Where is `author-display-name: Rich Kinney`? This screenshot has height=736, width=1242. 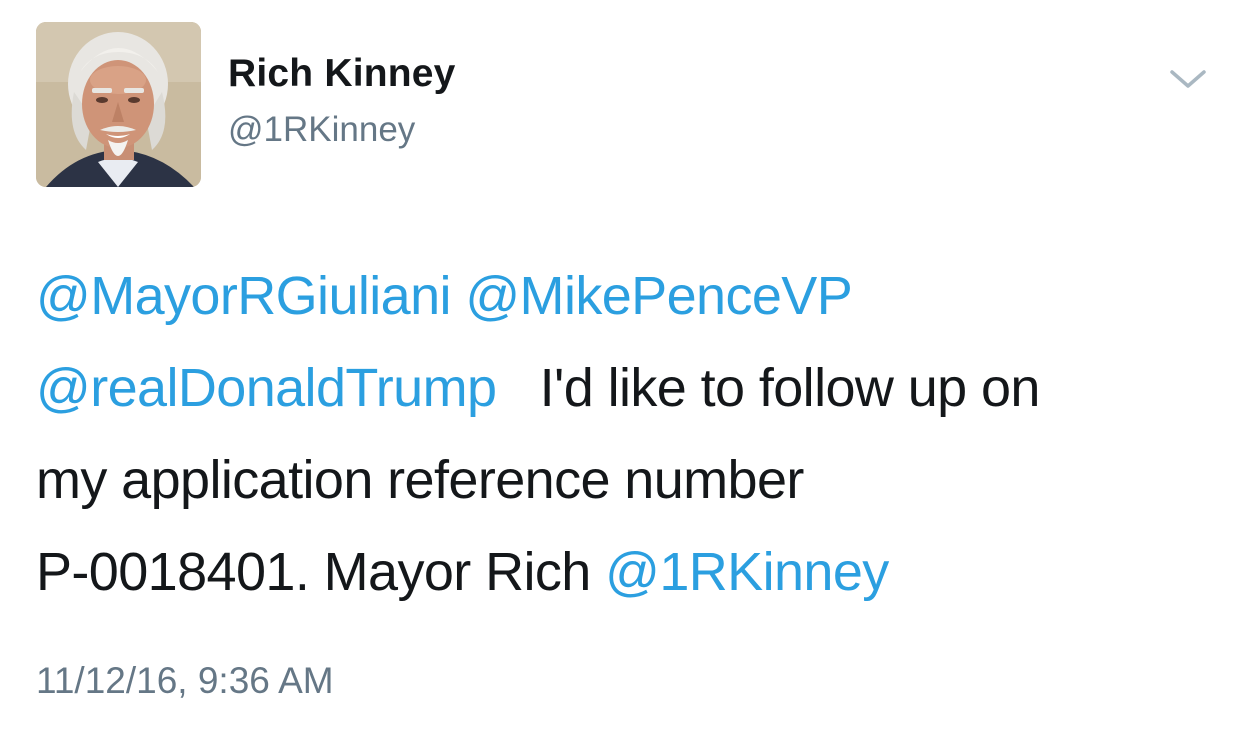
author-display-name: Rich Kinney is located at coordinates (342, 74).